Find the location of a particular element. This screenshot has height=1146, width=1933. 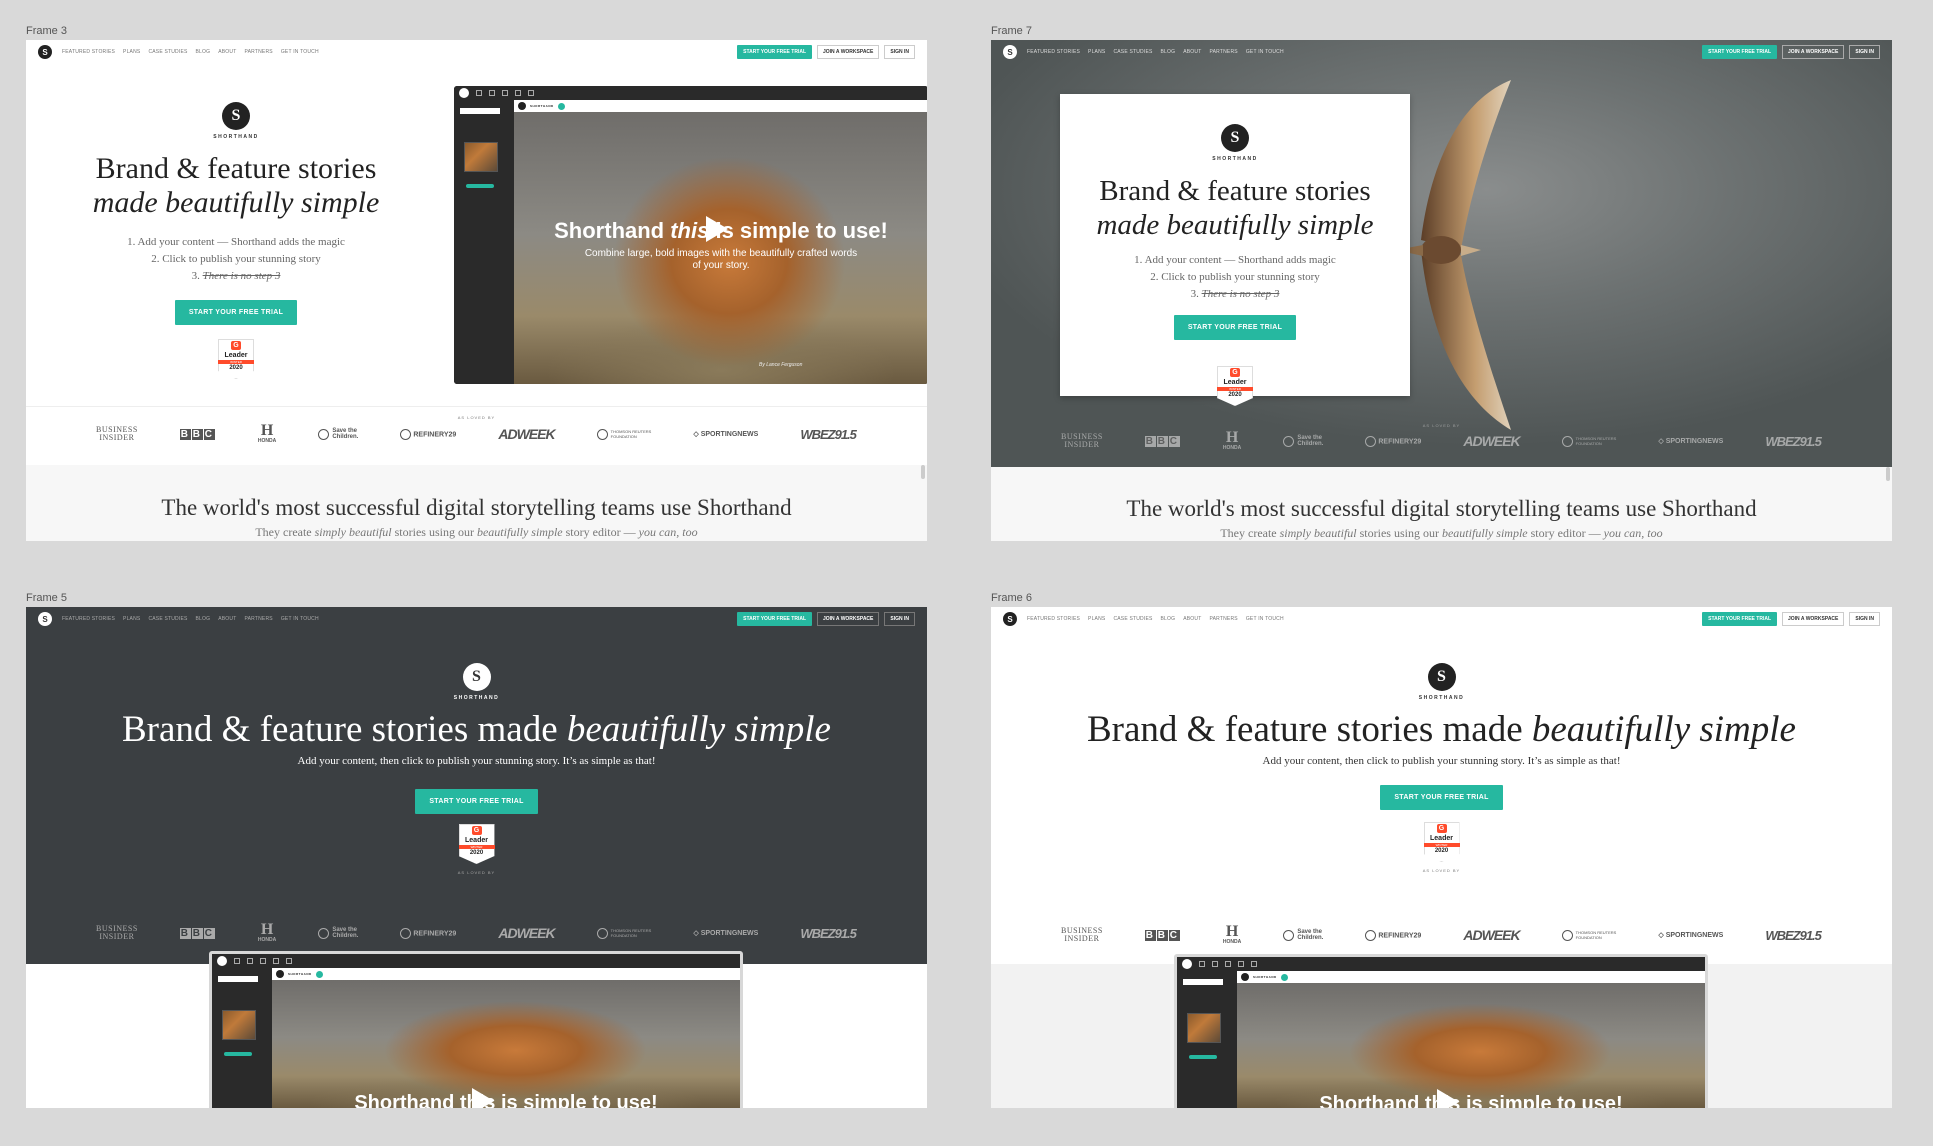

business-insider-logo: BUSINESS INSIDER is located at coordinates (1082, 934).